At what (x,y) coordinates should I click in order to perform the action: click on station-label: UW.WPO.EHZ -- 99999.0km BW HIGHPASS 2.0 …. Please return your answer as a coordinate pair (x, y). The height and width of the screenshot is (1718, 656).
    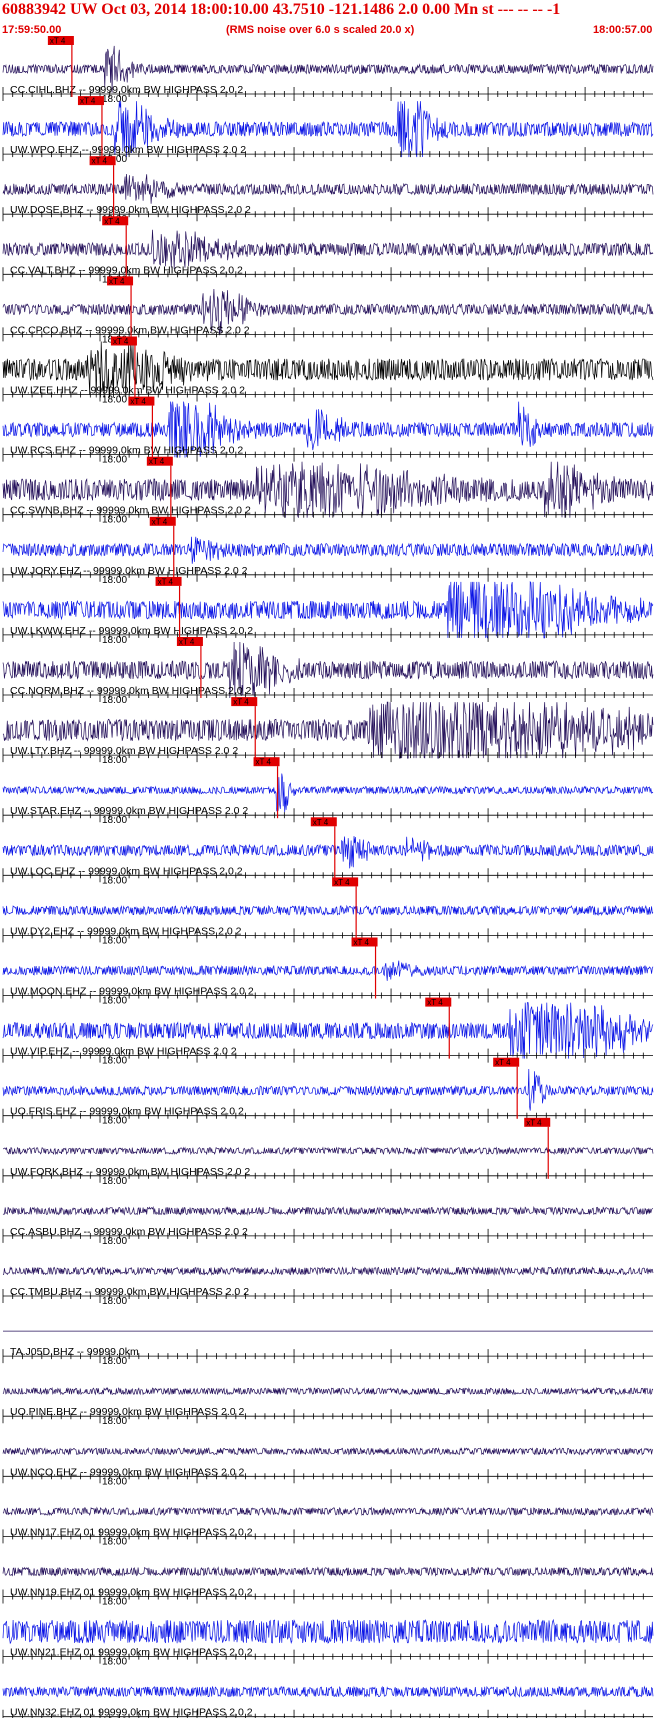
    Looking at the image, I should click on (128, 150).